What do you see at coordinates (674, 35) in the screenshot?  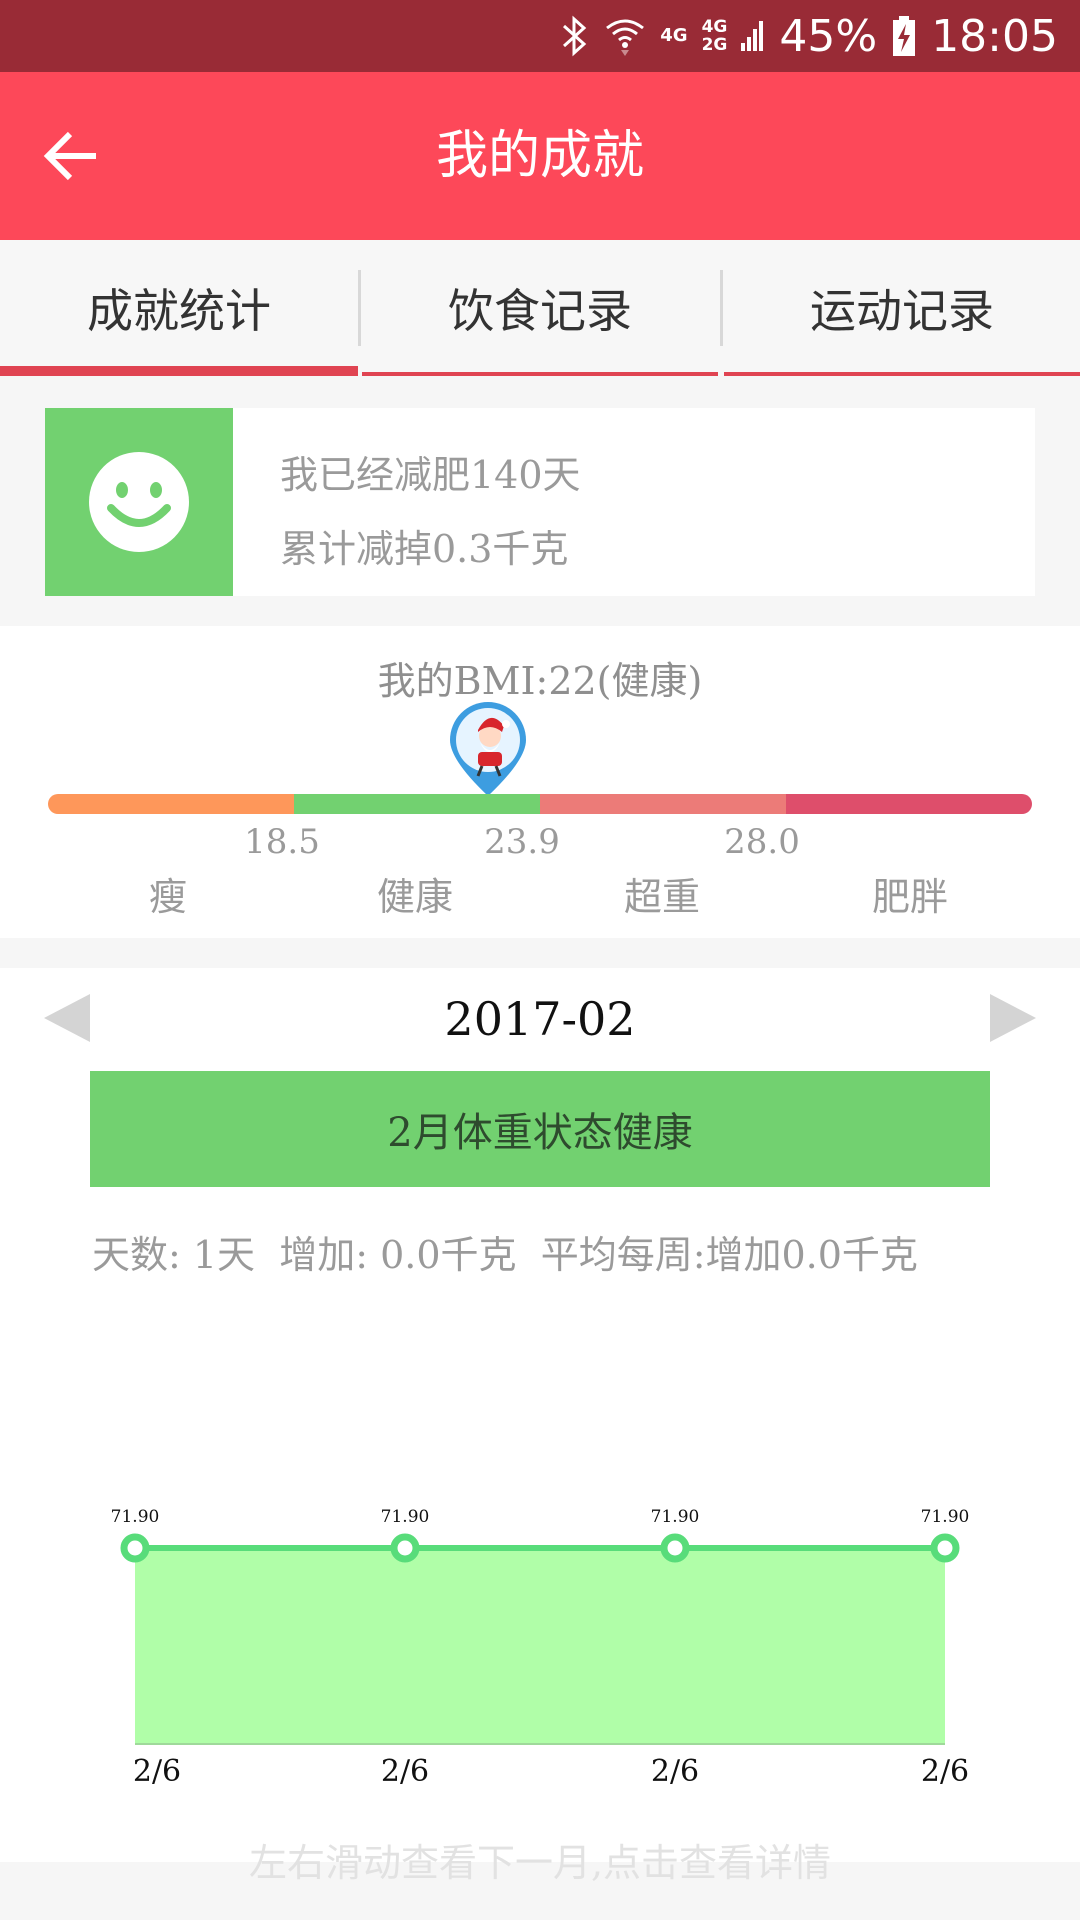 I see `network-4g-label: 4G` at bounding box center [674, 35].